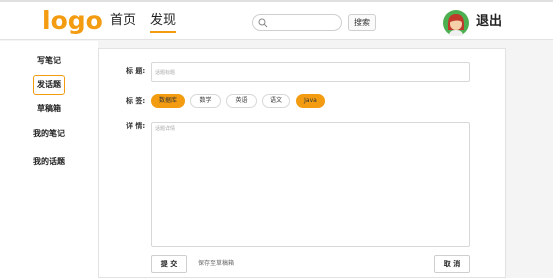 This screenshot has width=553, height=278. I want to click on logout-button: 退出, so click(489, 22).